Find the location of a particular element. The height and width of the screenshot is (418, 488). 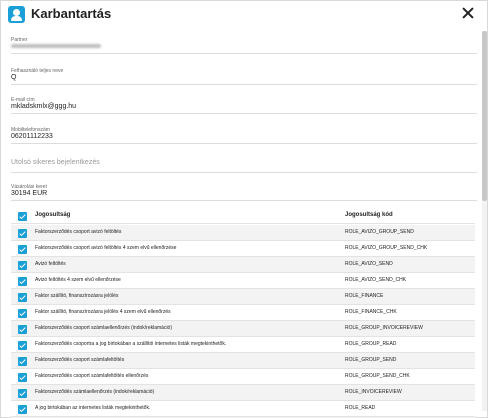

limit-field: Vásárolási keret 30194 EUR is located at coordinates (244, 192).